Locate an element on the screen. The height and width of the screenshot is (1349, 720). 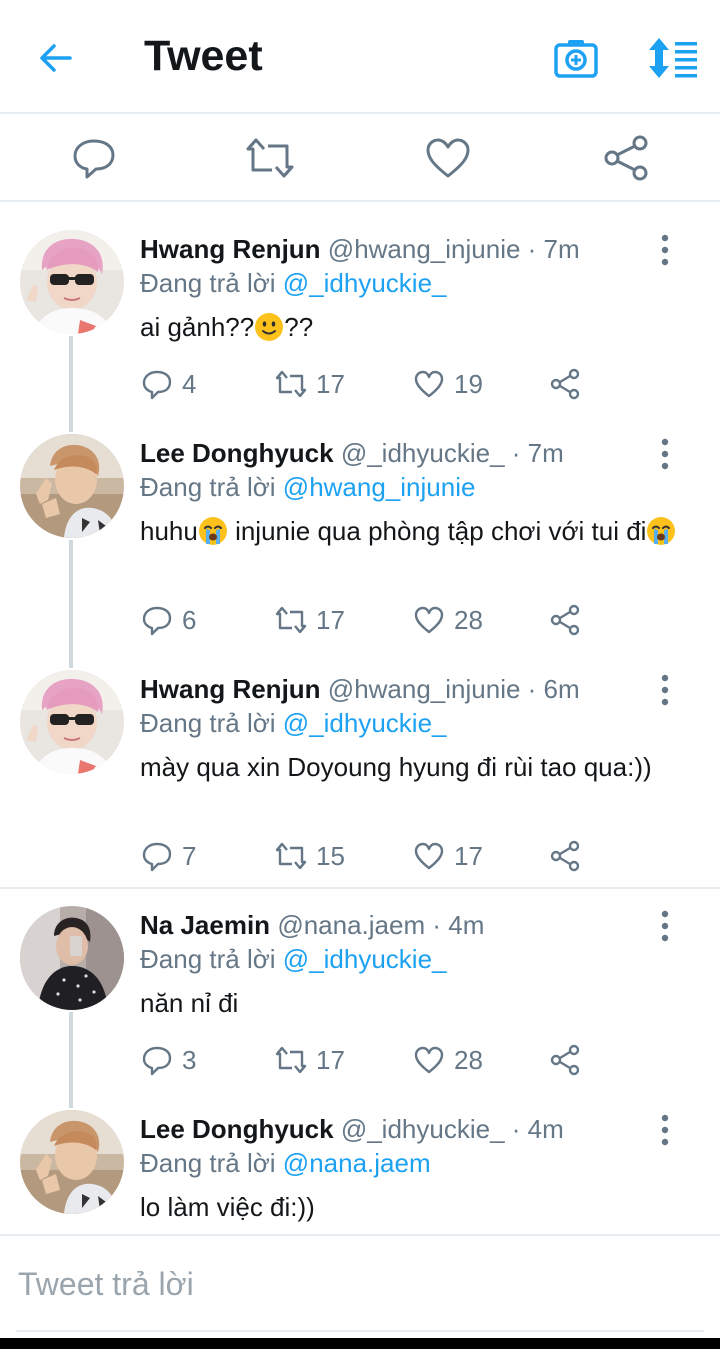
main-reply-button is located at coordinates (94, 158).